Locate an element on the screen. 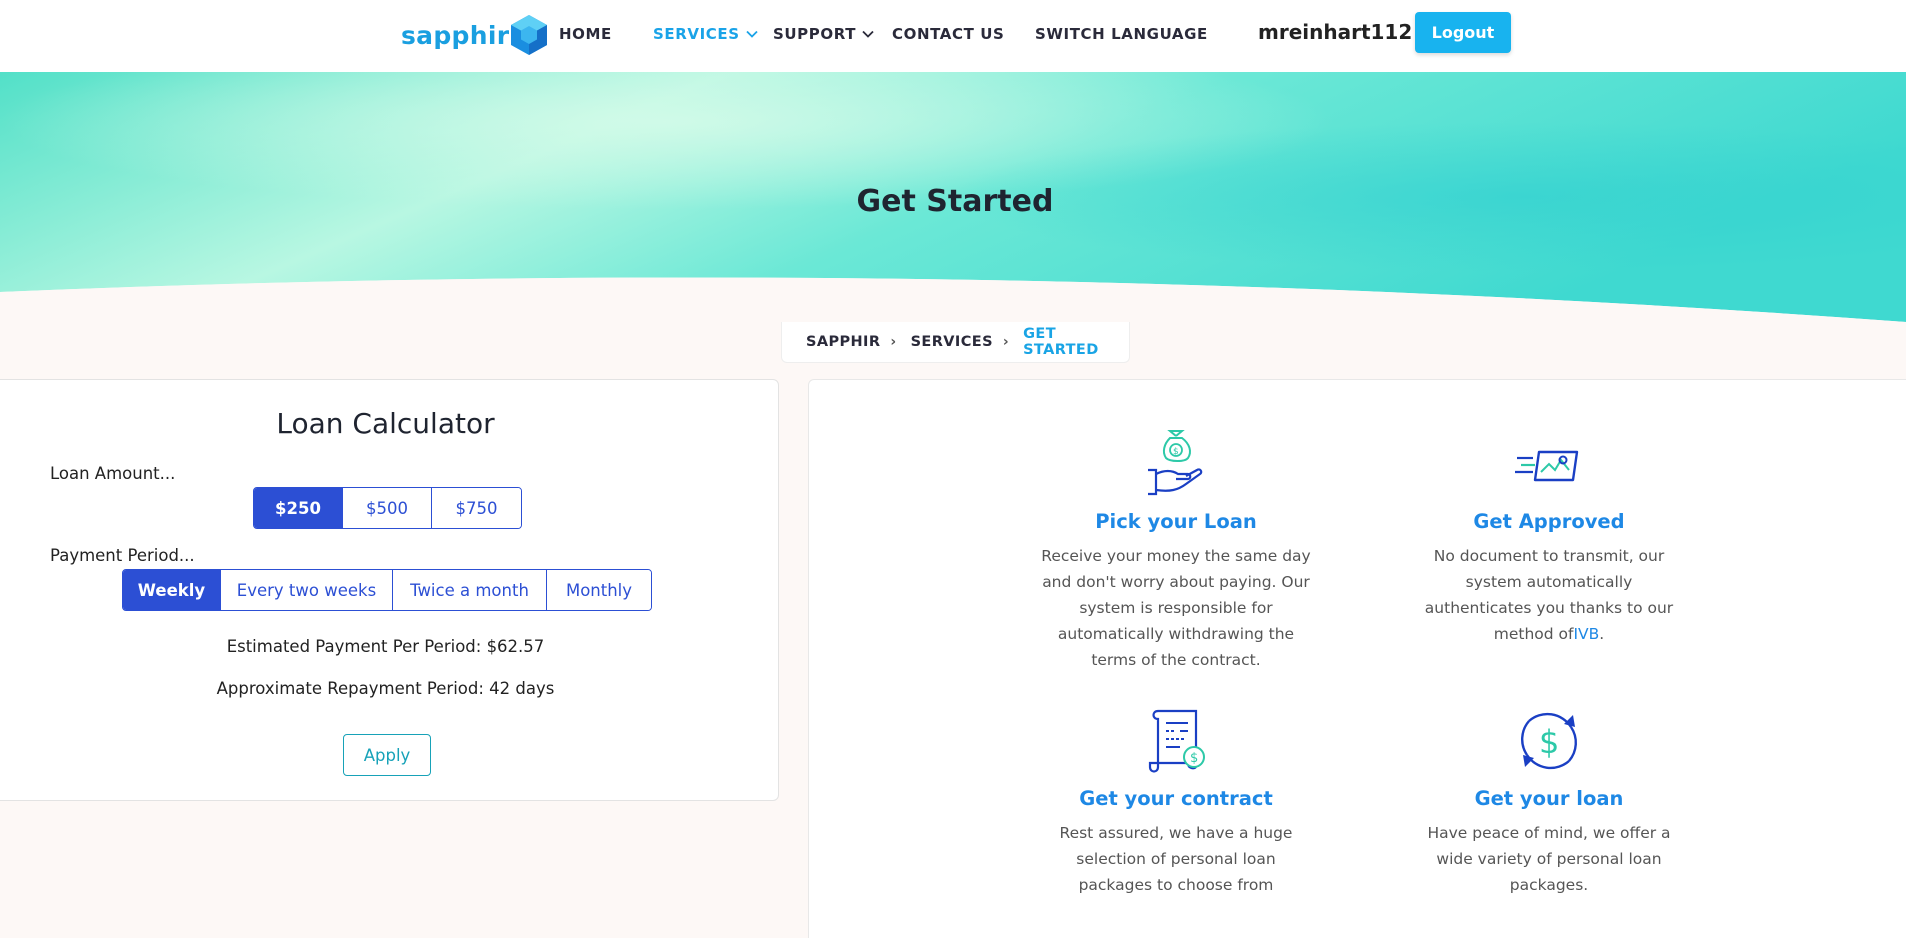  nav-services-link: SERVICES is located at coordinates (705, 34).